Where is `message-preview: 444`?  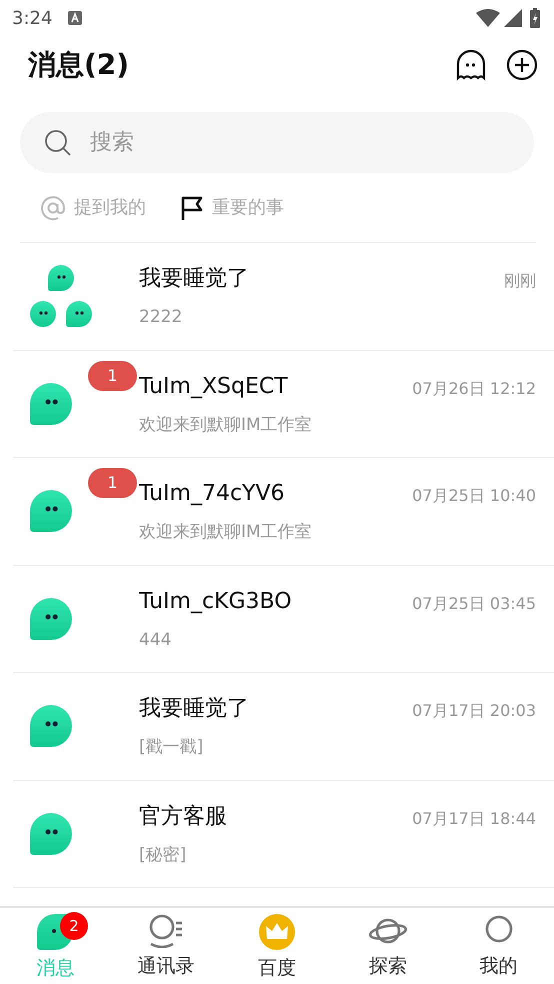
message-preview: 444 is located at coordinates (155, 640).